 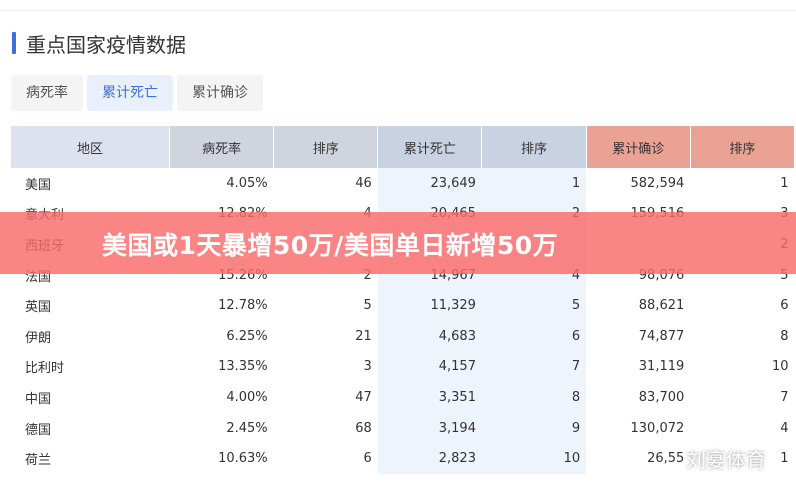 I want to click on column-header-confirmed: 累计确诊, so click(x=638, y=147).